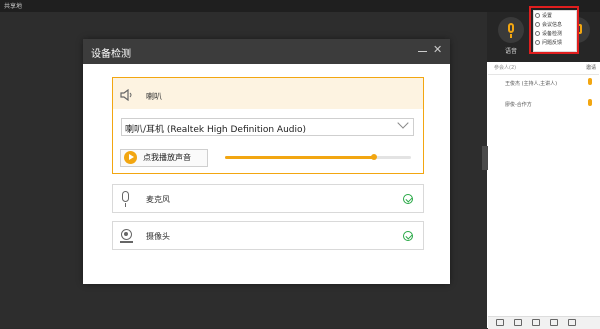 The height and width of the screenshot is (329, 600). Describe the element at coordinates (373, 157) in the screenshot. I see `volume-slider-handle` at that location.